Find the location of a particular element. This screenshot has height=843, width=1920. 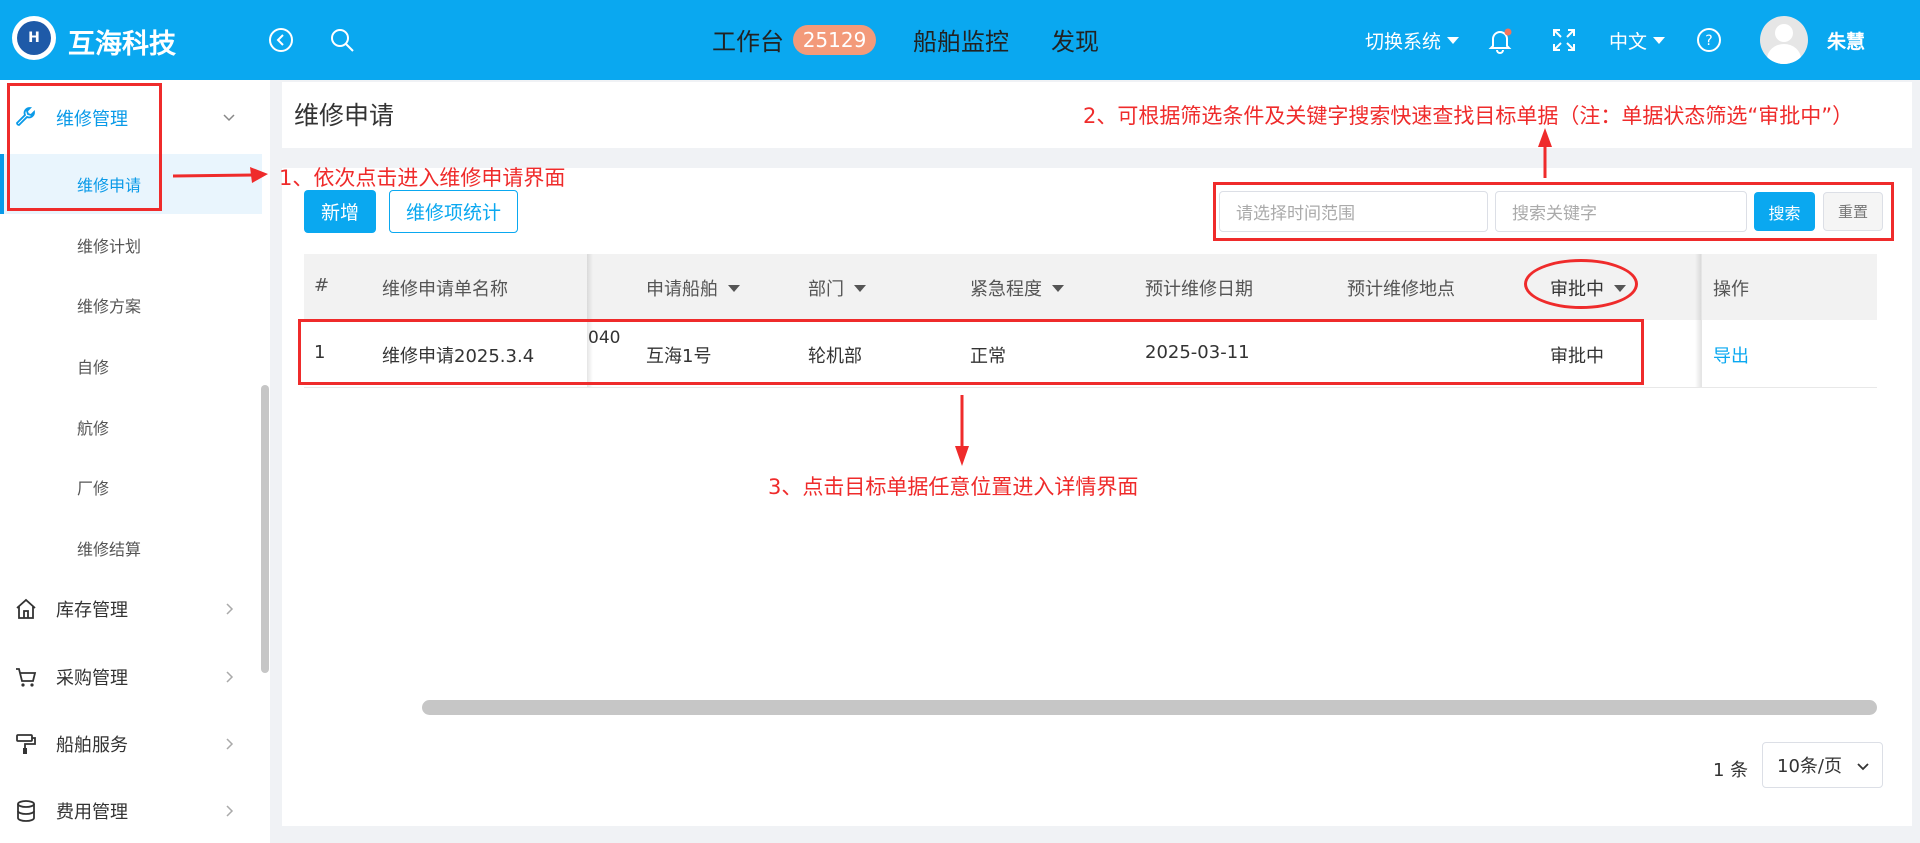

col-ship-filter: 申请船舶 is located at coordinates (693, 288).